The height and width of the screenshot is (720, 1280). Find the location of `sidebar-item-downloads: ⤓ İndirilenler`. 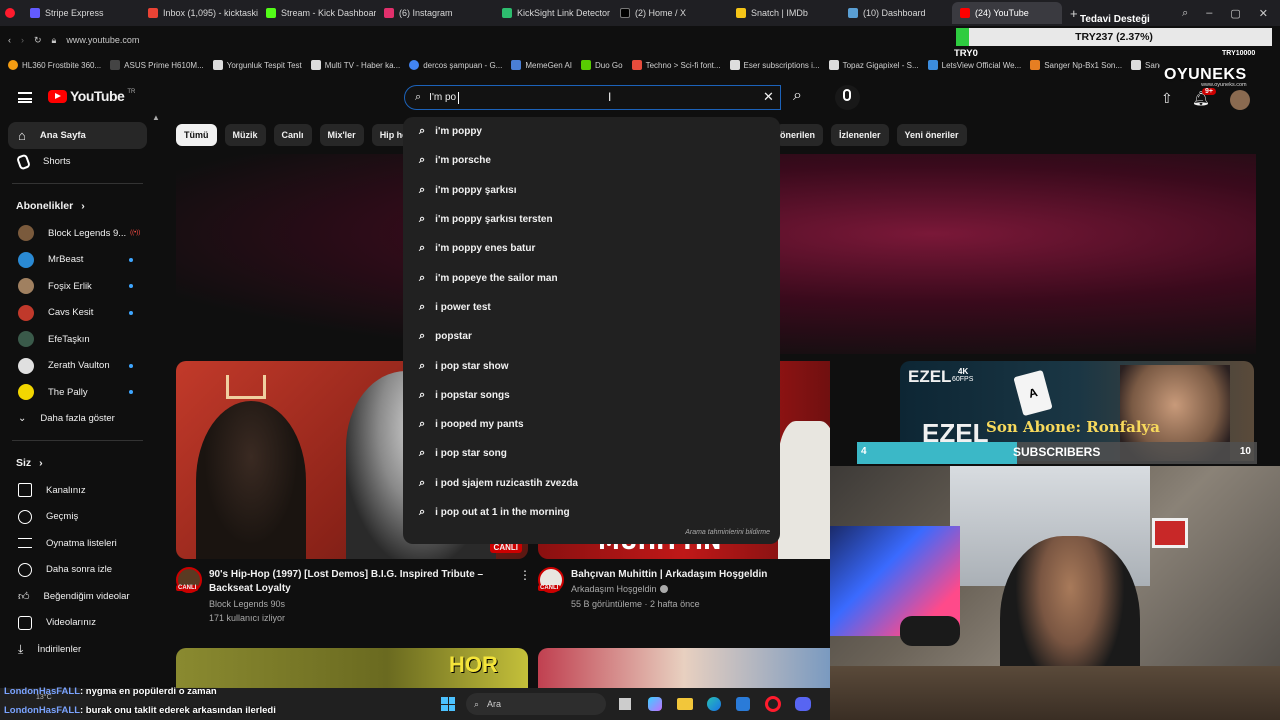

sidebar-item-downloads: ⤓ İndirilenler is located at coordinates (77, 649).